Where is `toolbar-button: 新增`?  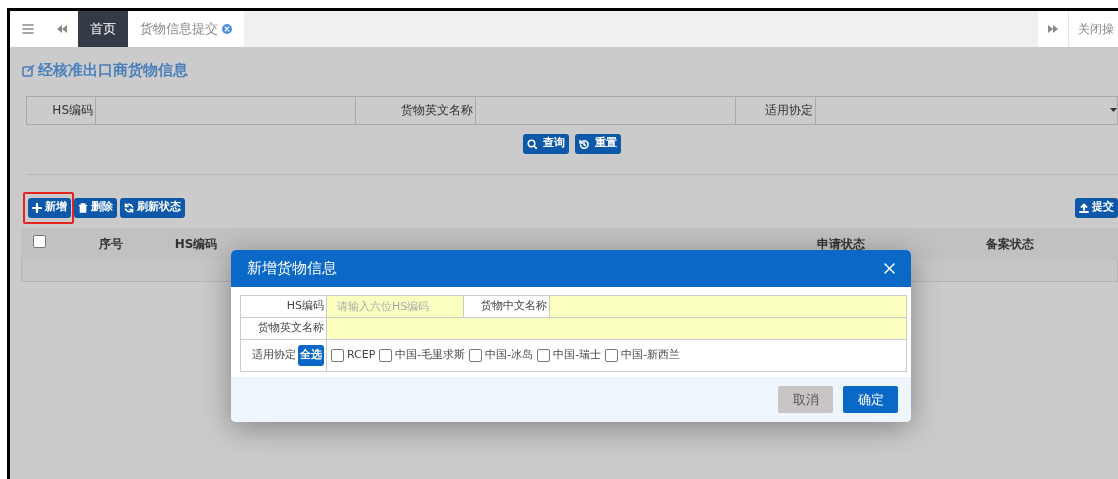
toolbar-button: 新增 is located at coordinates (49, 207).